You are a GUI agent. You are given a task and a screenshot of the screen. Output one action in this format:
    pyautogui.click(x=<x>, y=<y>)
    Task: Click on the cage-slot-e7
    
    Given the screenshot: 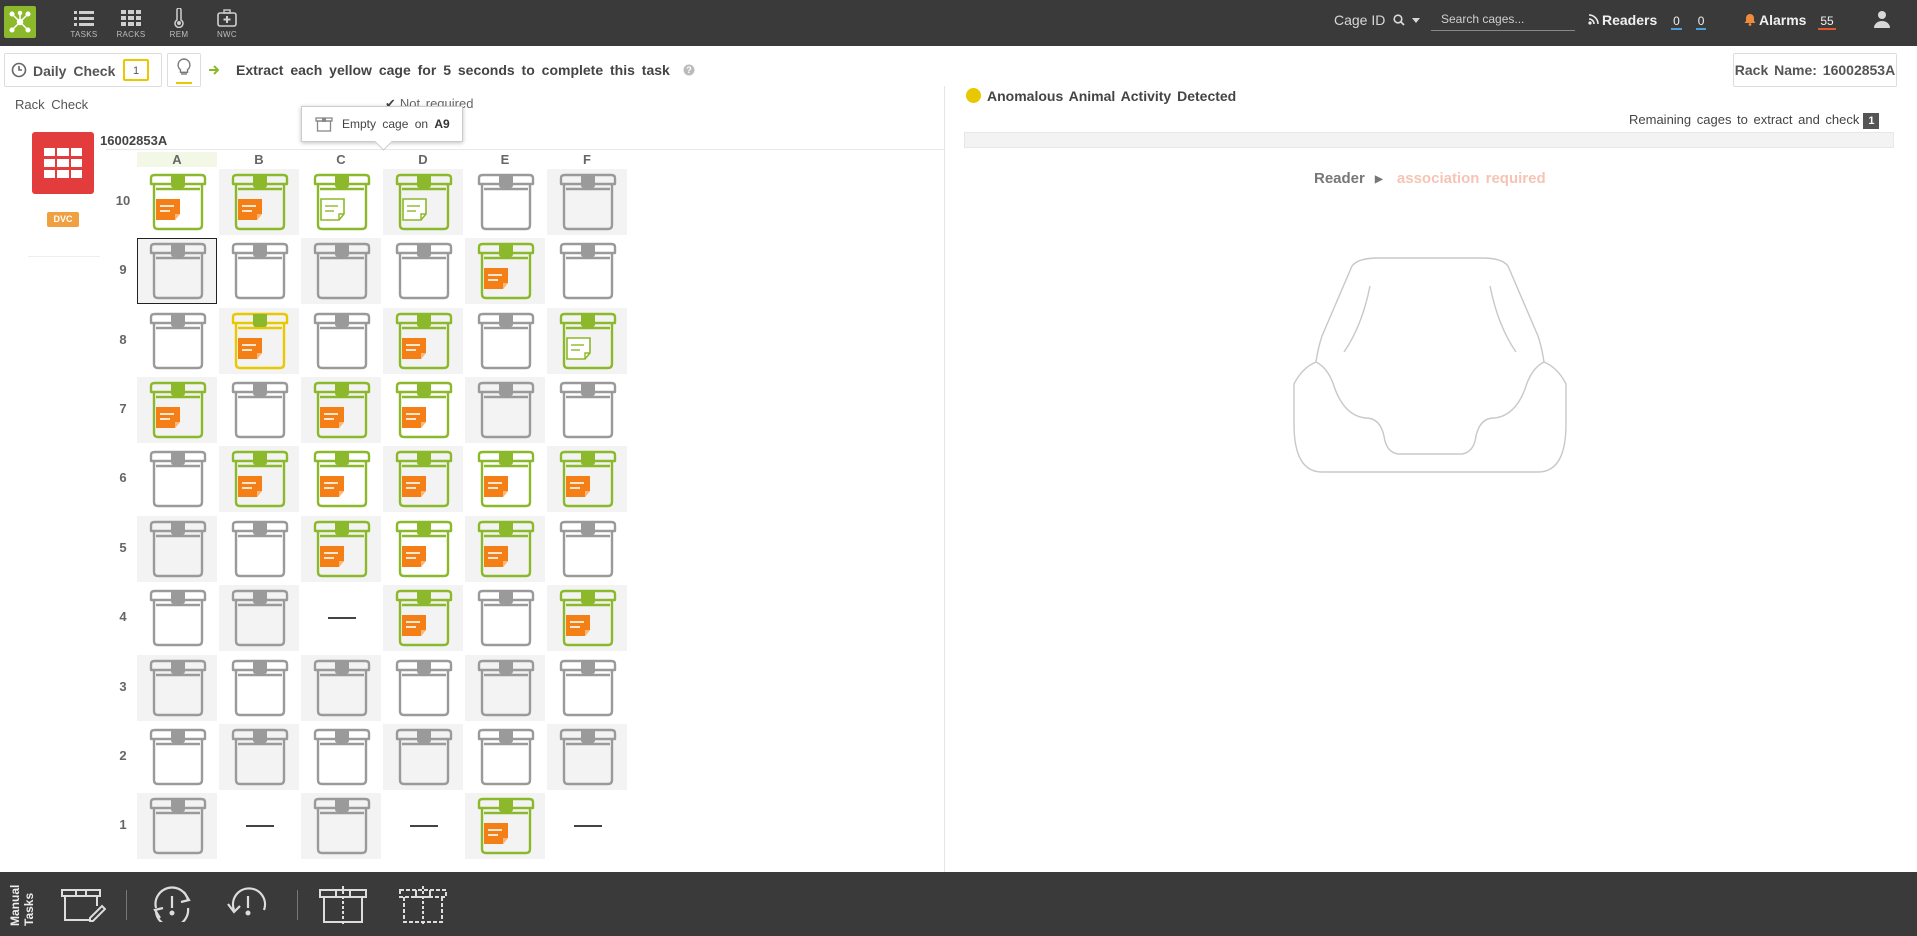 What is the action you would take?
    pyautogui.click(x=505, y=410)
    